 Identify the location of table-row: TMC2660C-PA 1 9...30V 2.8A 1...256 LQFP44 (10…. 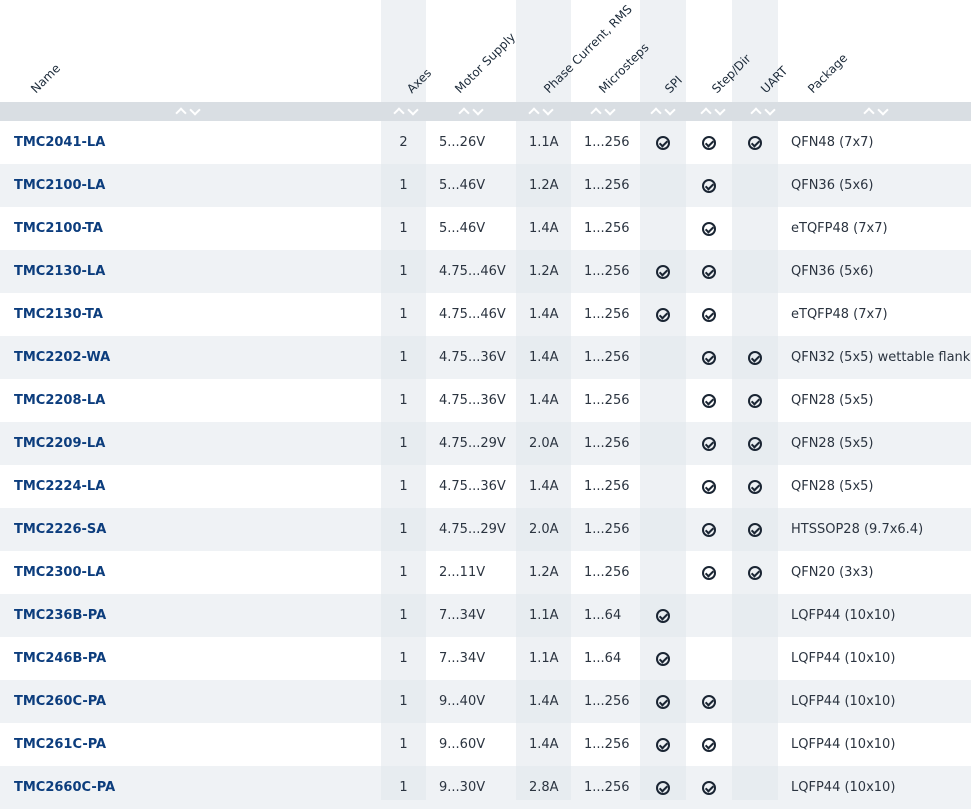
(485, 787).